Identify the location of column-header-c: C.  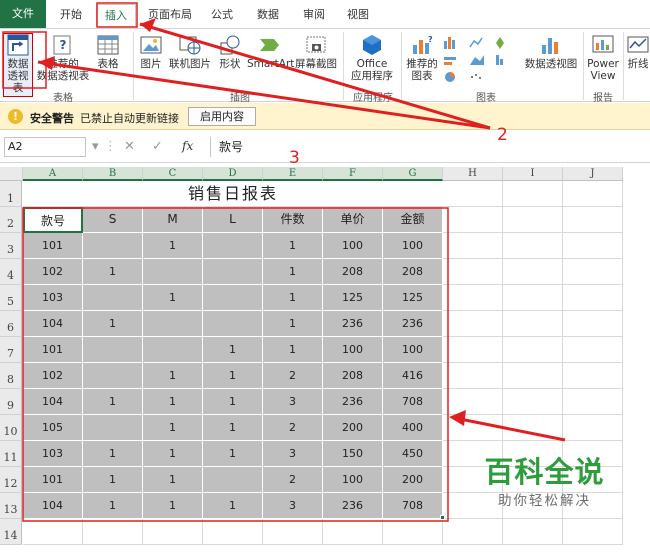
(173, 174).